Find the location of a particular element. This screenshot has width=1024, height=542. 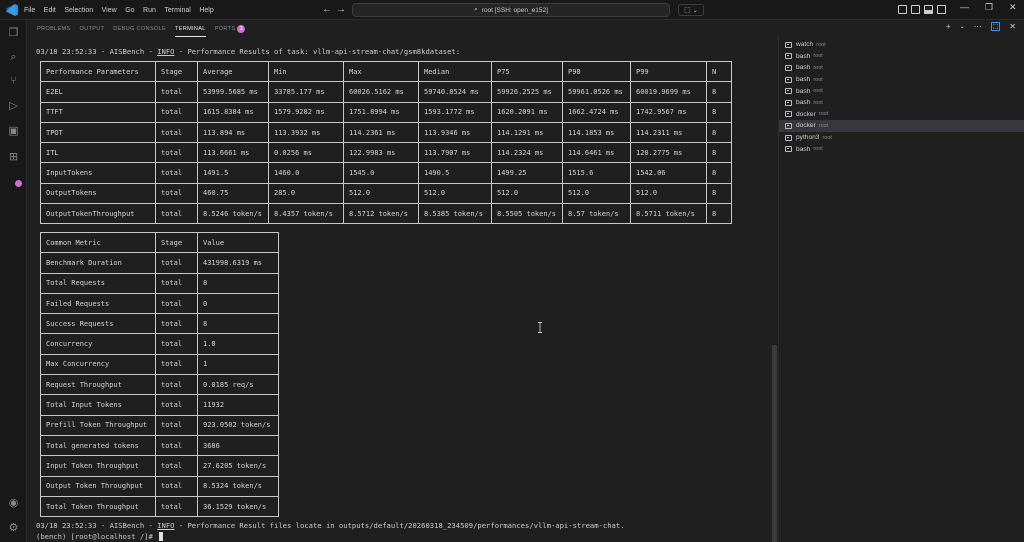

restore-icon: ❐ is located at coordinates (989, 7).